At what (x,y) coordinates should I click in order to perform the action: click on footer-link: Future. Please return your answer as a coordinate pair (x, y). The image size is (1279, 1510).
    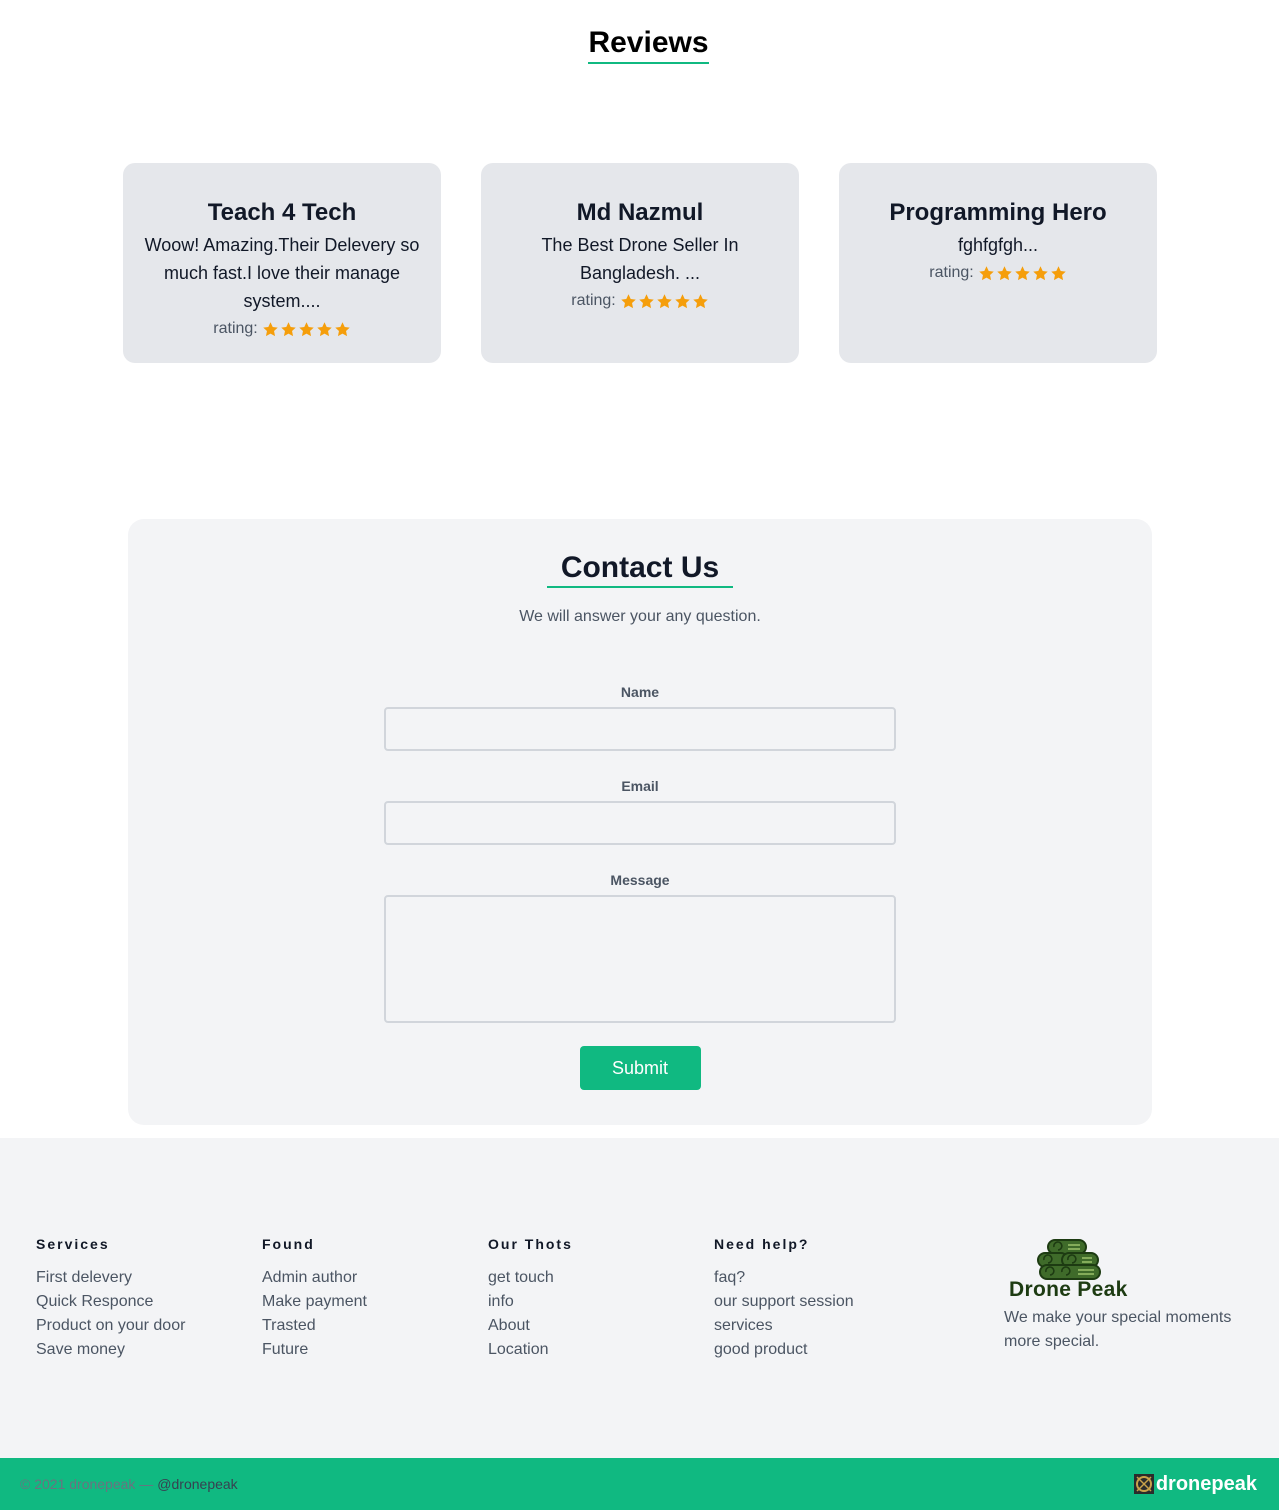
    Looking at the image, I should click on (285, 1349).